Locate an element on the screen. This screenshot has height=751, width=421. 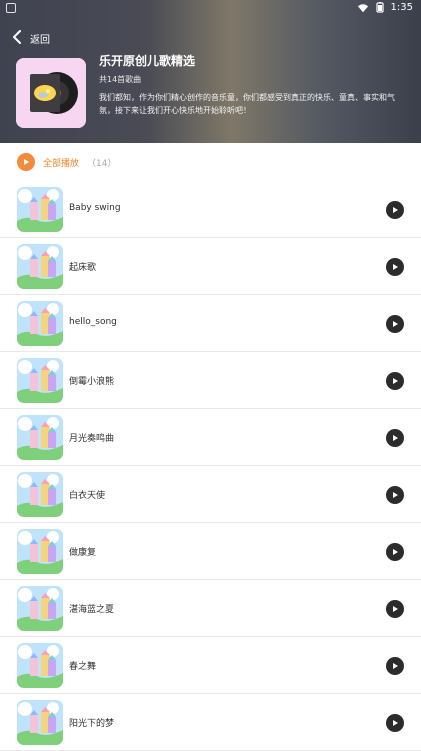
song-row: 春之舞 is located at coordinates (210, 665).